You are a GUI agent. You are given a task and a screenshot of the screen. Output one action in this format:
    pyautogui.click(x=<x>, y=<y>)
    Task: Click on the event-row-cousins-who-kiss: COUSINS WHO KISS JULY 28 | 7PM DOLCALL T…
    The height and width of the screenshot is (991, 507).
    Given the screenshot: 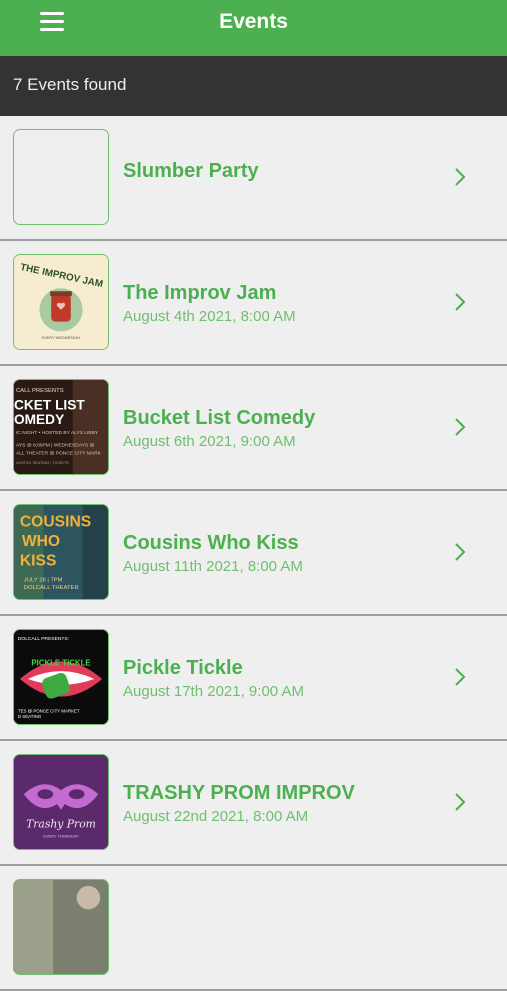 What is the action you would take?
    pyautogui.click(x=253, y=553)
    